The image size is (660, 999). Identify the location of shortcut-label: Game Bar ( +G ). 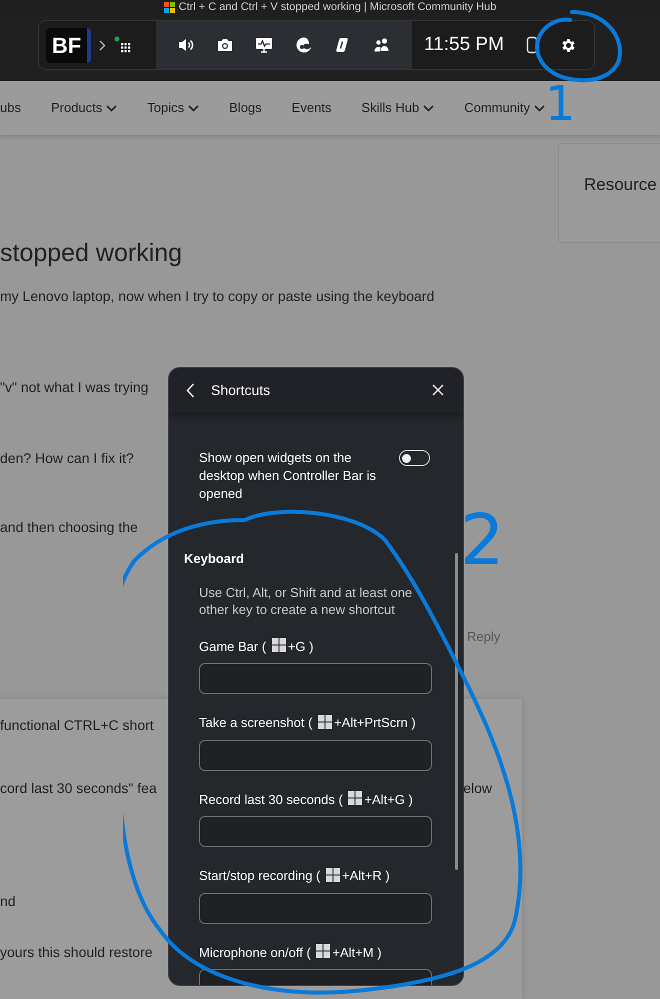
(256, 646).